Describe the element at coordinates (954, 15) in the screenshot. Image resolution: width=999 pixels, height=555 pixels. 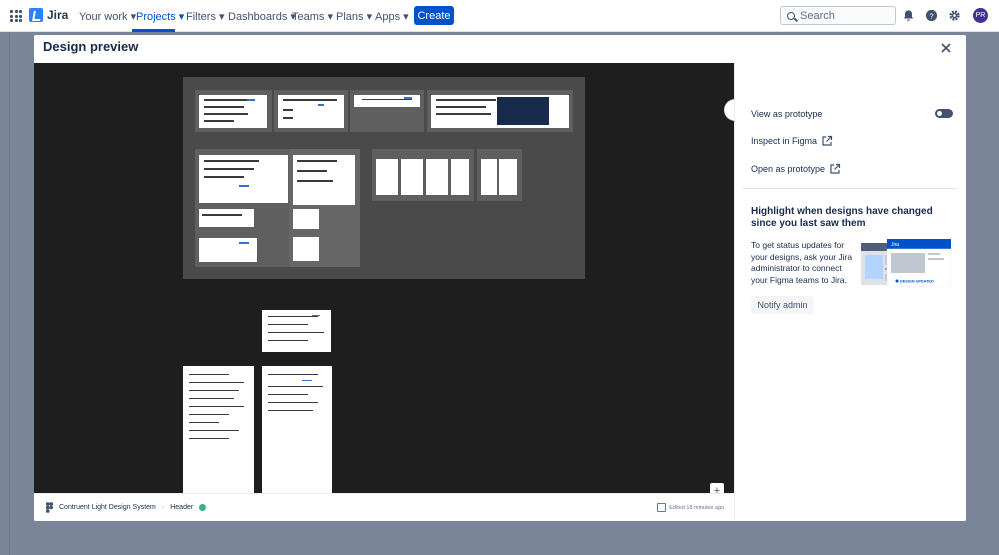
I see `settings-gear-icon` at that location.